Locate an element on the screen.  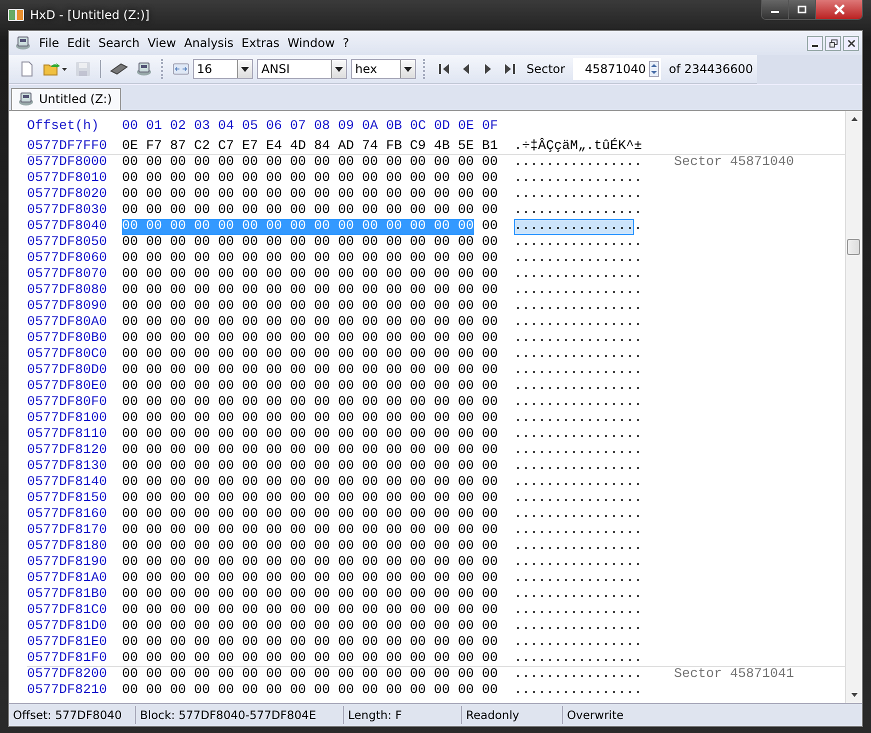
row-offset: 0577DF8160 is located at coordinates (67, 515).